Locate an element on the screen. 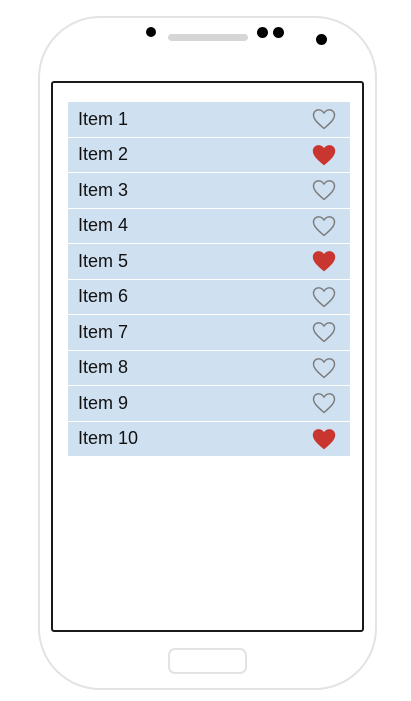 This screenshot has width=411, height=701. list-item-3: Item 3 is located at coordinates (209, 191).